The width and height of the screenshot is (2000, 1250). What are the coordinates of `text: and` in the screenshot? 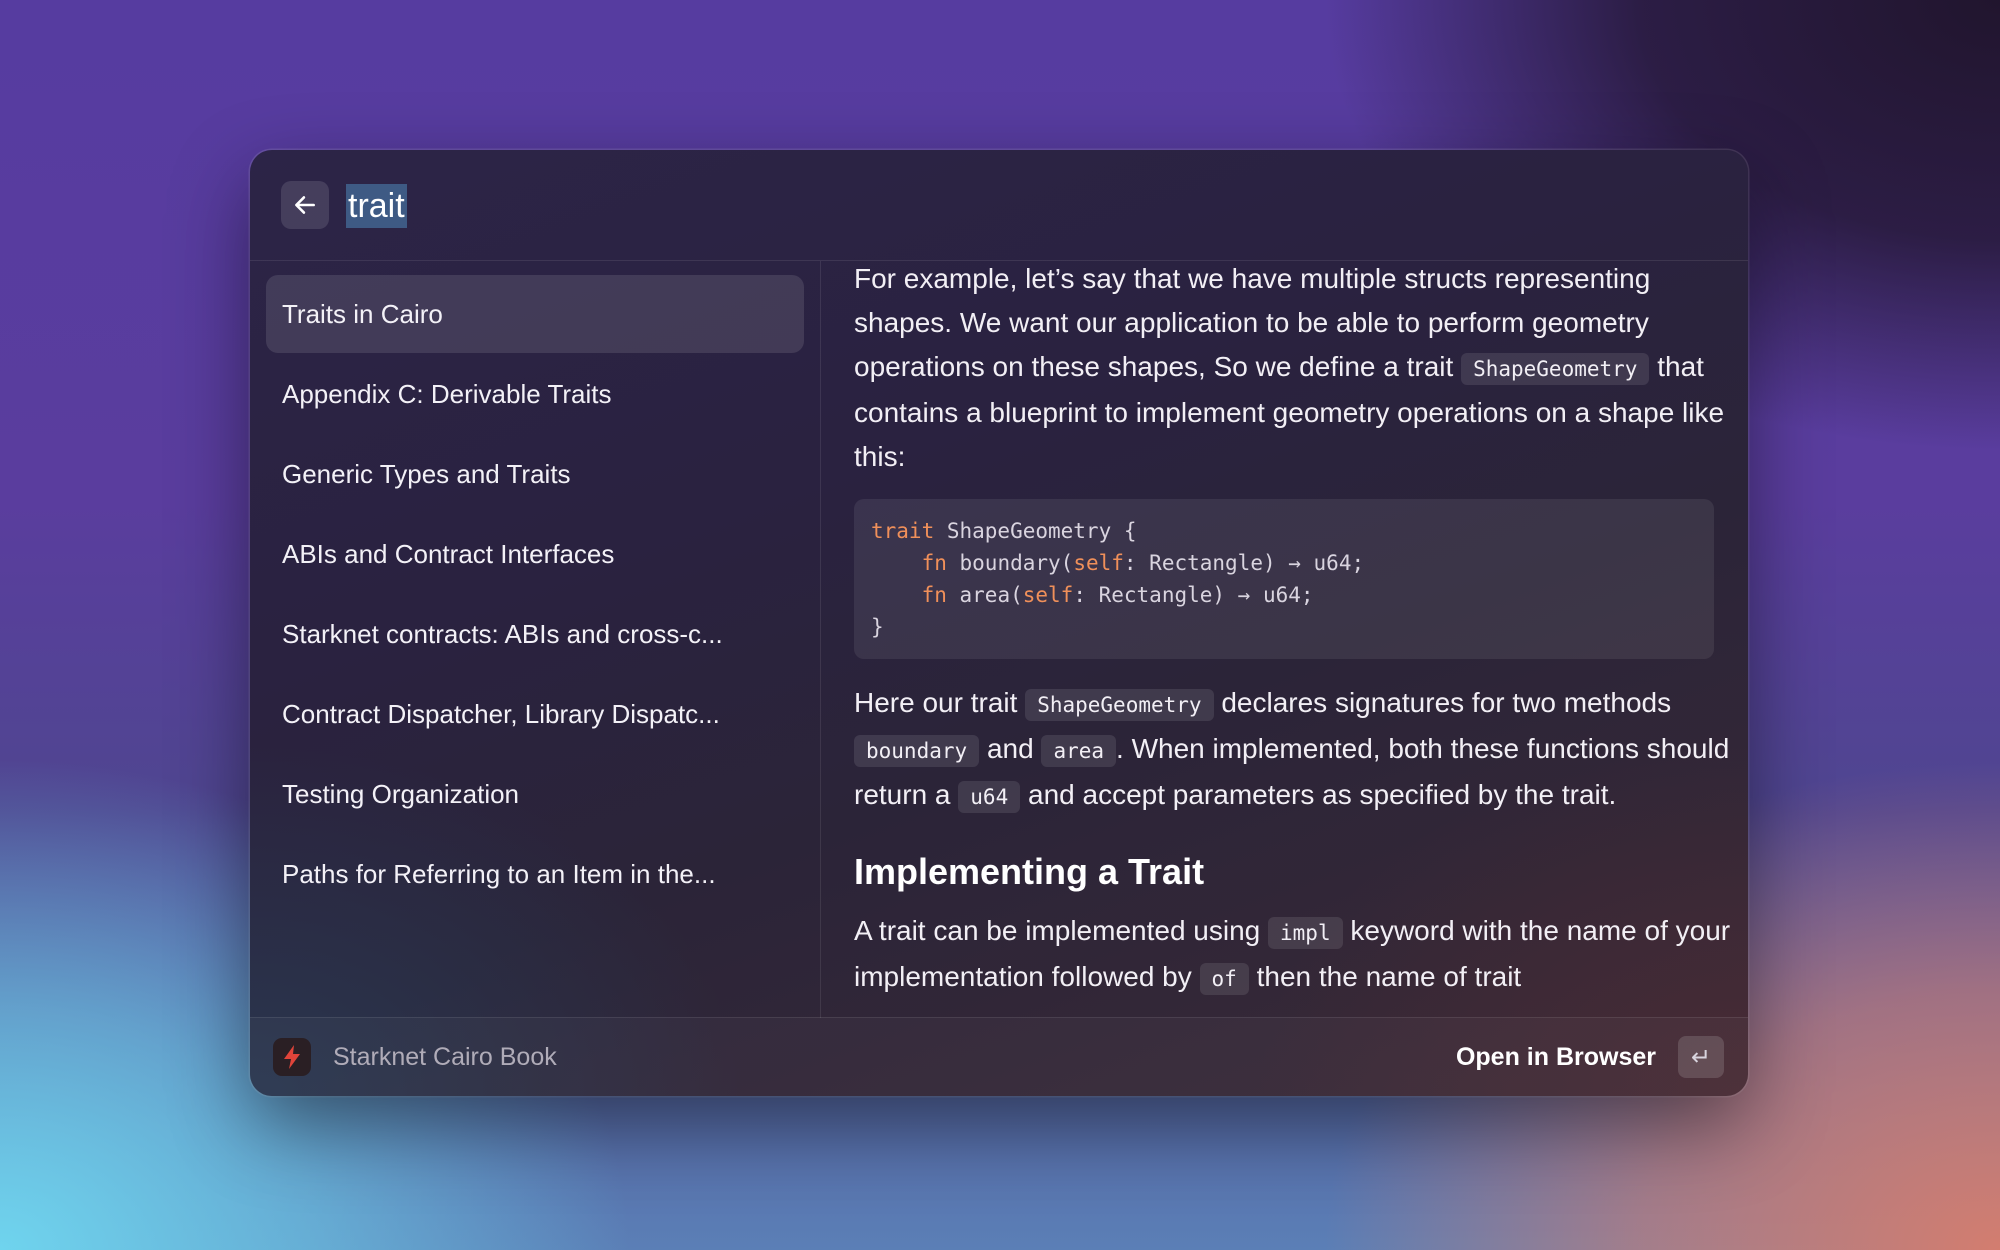 It's located at (1010, 748).